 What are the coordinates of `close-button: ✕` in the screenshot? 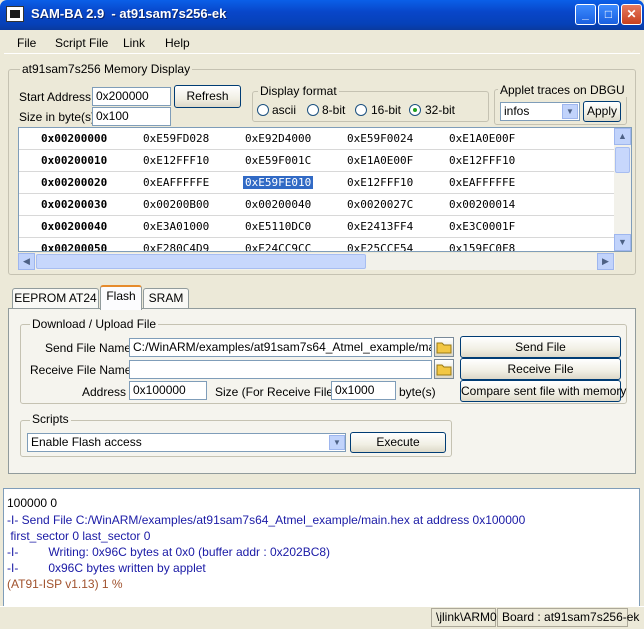 It's located at (631, 14).